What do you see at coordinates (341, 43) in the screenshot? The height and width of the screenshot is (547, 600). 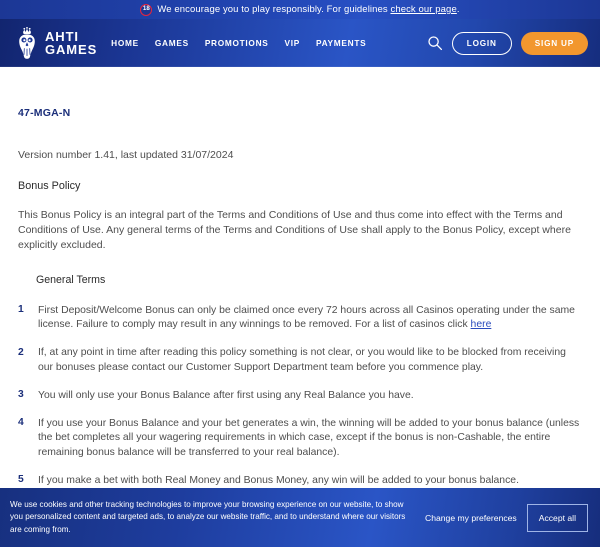 I see `nav-item-payments: PAYMENTS` at bounding box center [341, 43].